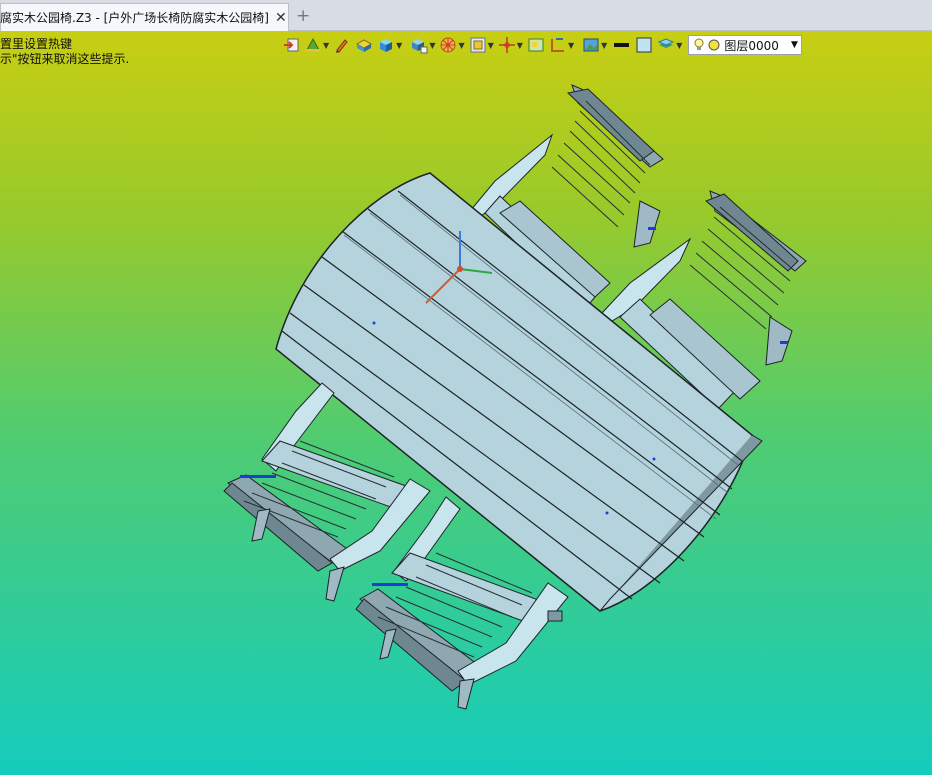  What do you see at coordinates (303, 16) in the screenshot?
I see `new-tab-button: +` at bounding box center [303, 16].